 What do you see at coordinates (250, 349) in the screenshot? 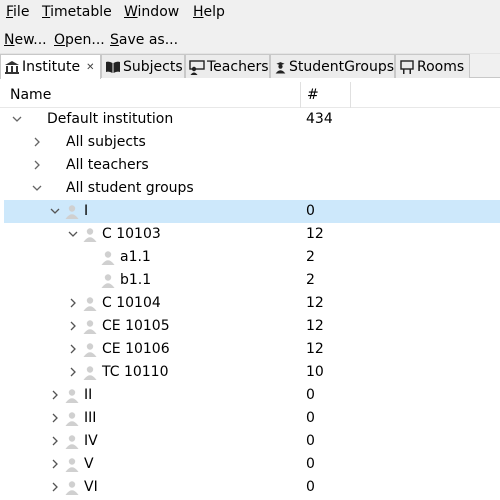
I see `tree-row: CE 10106 12` at bounding box center [250, 349].